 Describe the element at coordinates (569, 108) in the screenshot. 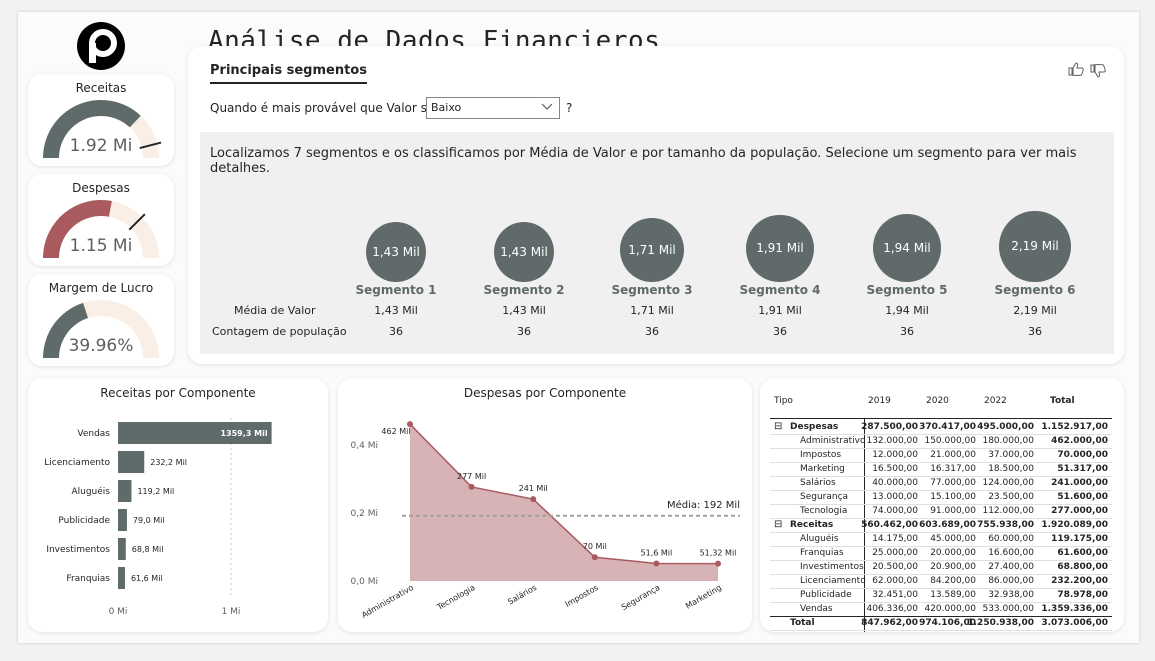

I see `help-icon: ?` at that location.